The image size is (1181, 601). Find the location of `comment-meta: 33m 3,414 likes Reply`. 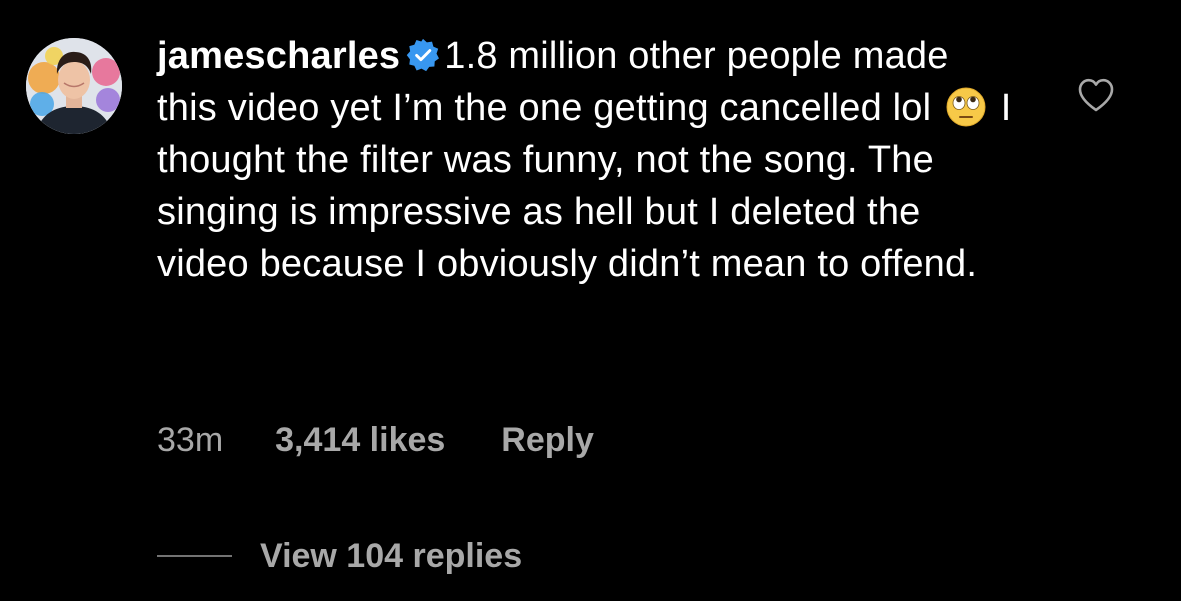

comment-meta: 33m 3,414 likes Reply is located at coordinates (375, 440).